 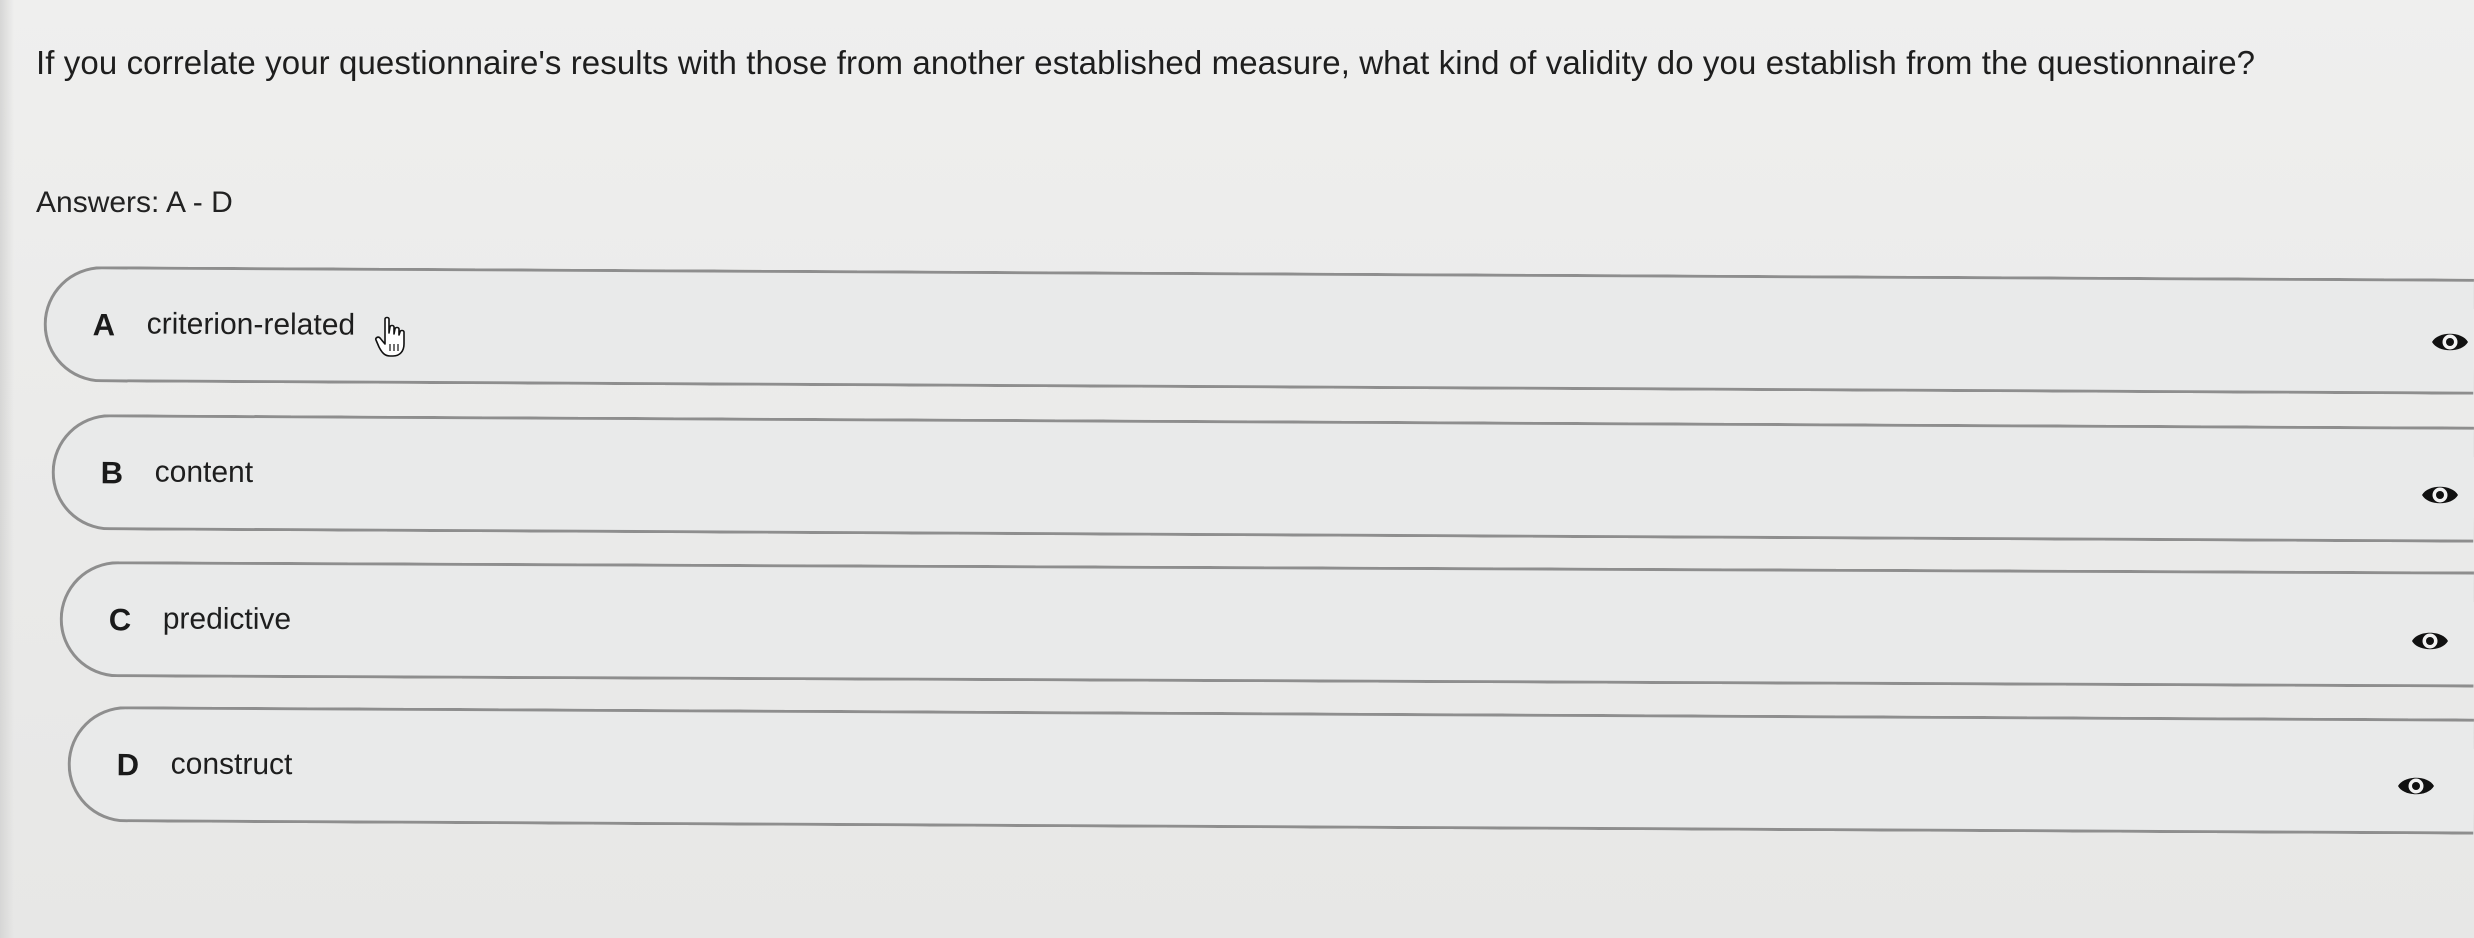 I want to click on option-letter: D, so click(x=128, y=765).